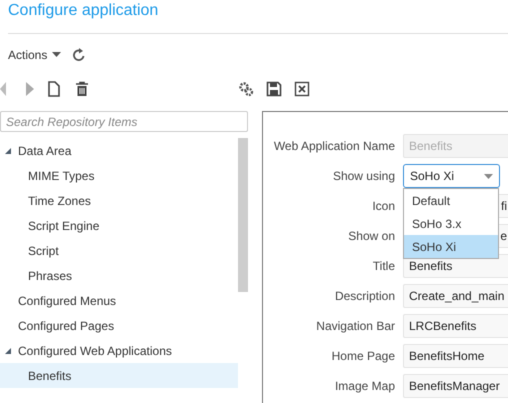  What do you see at coordinates (455, 356) in the screenshot?
I see `text-field: BenefitsHome` at bounding box center [455, 356].